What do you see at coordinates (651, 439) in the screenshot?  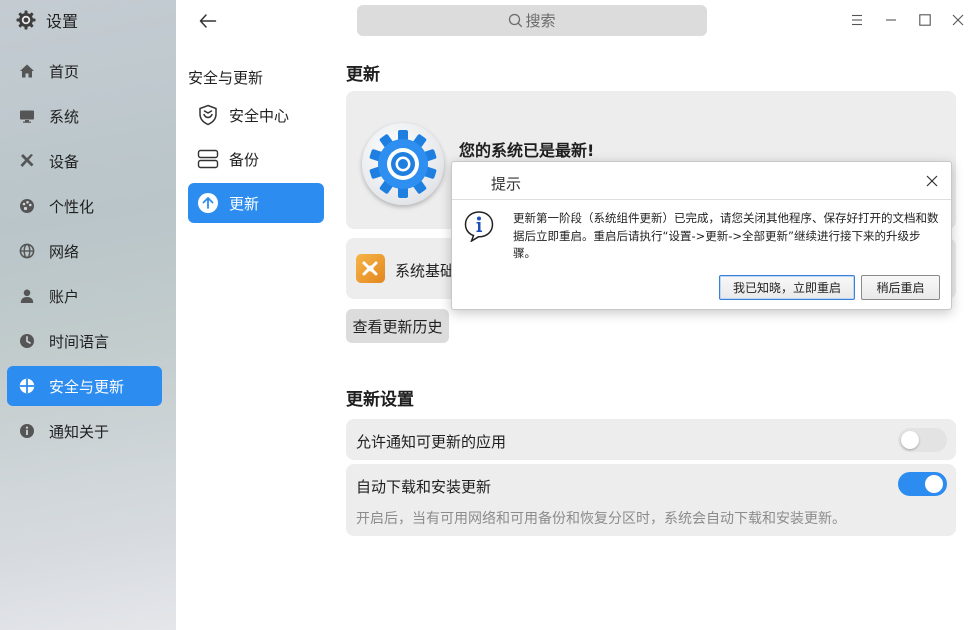 I see `allow-notify-row: 允许通知可更新的应用` at bounding box center [651, 439].